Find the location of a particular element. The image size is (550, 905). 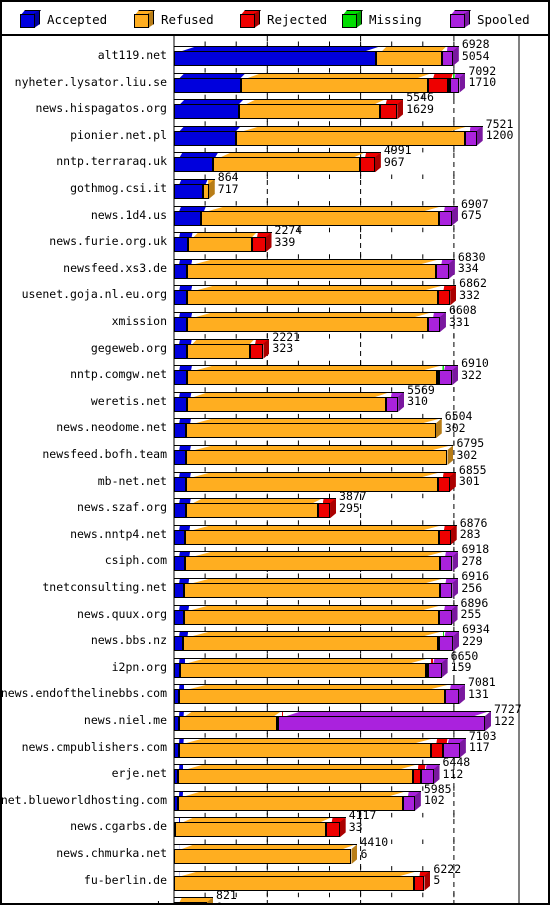

bar-news.quux.org is located at coordinates (316, 614).